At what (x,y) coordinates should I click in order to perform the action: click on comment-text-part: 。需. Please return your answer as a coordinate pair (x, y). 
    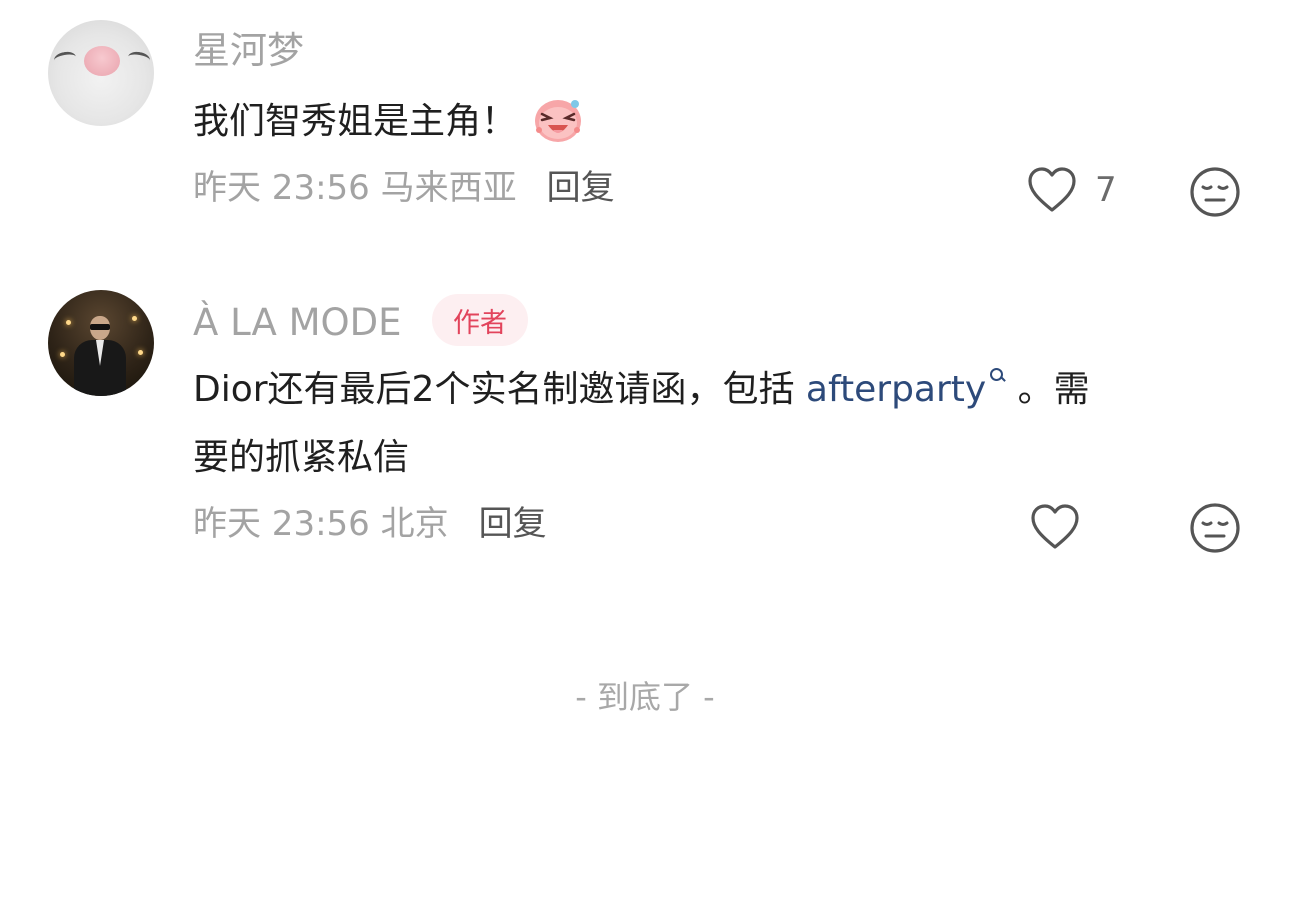
    Looking at the image, I should click on (1048, 389).